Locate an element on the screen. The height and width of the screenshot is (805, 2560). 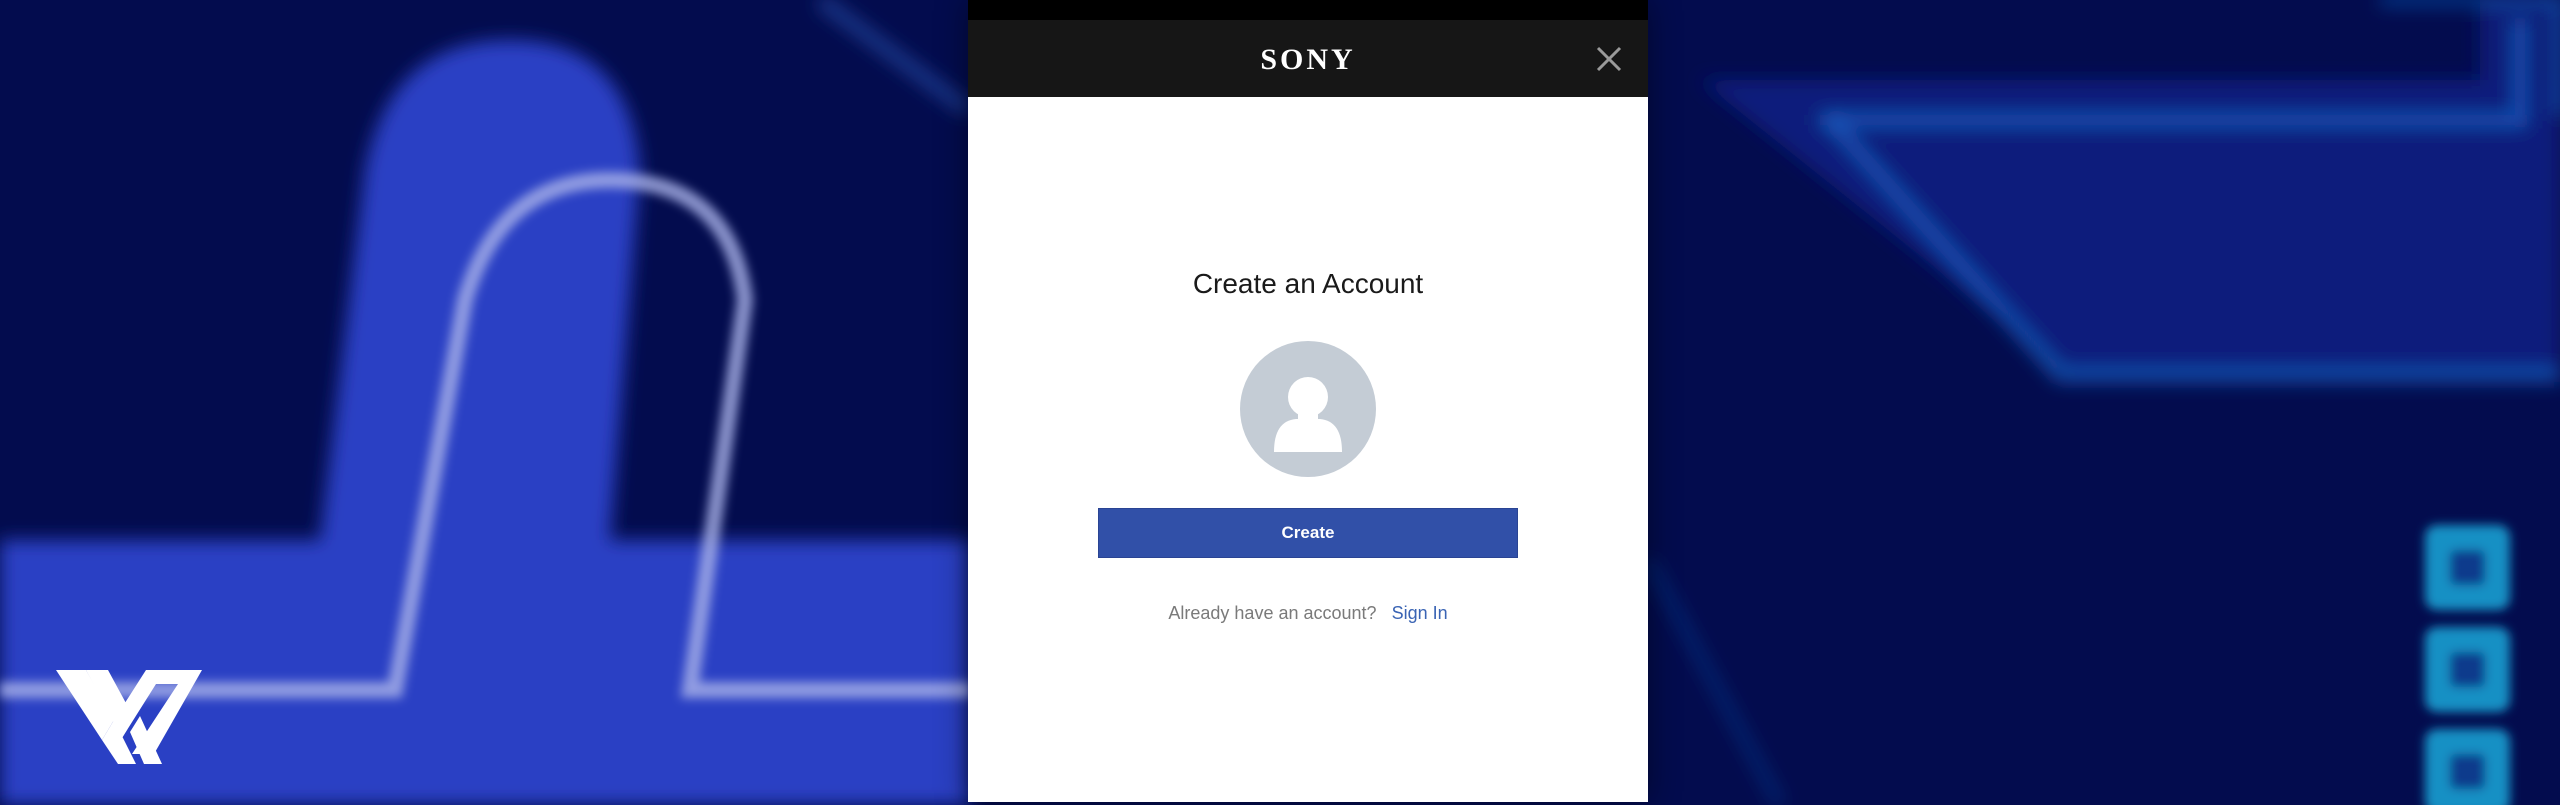
avatar is located at coordinates (1308, 409).